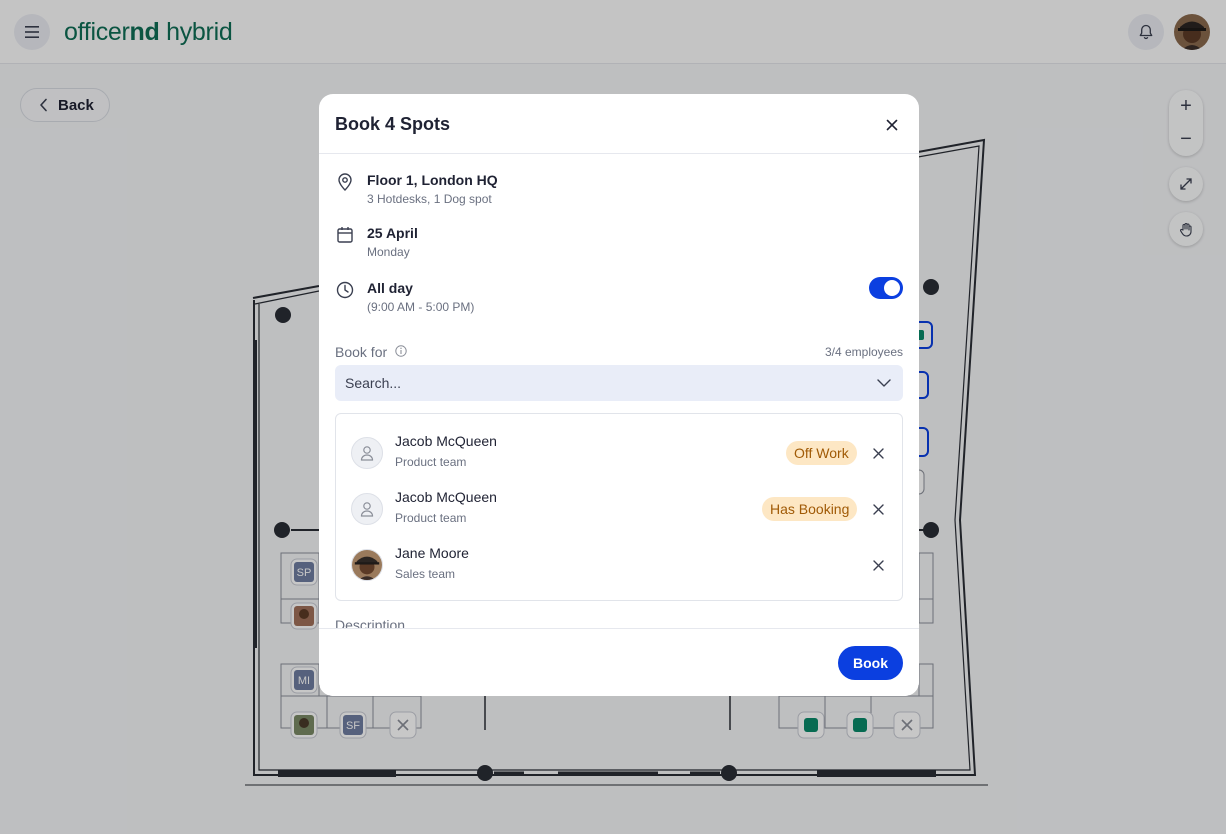 The image size is (1226, 834). I want to click on book-for-label: Book for, so click(361, 352).